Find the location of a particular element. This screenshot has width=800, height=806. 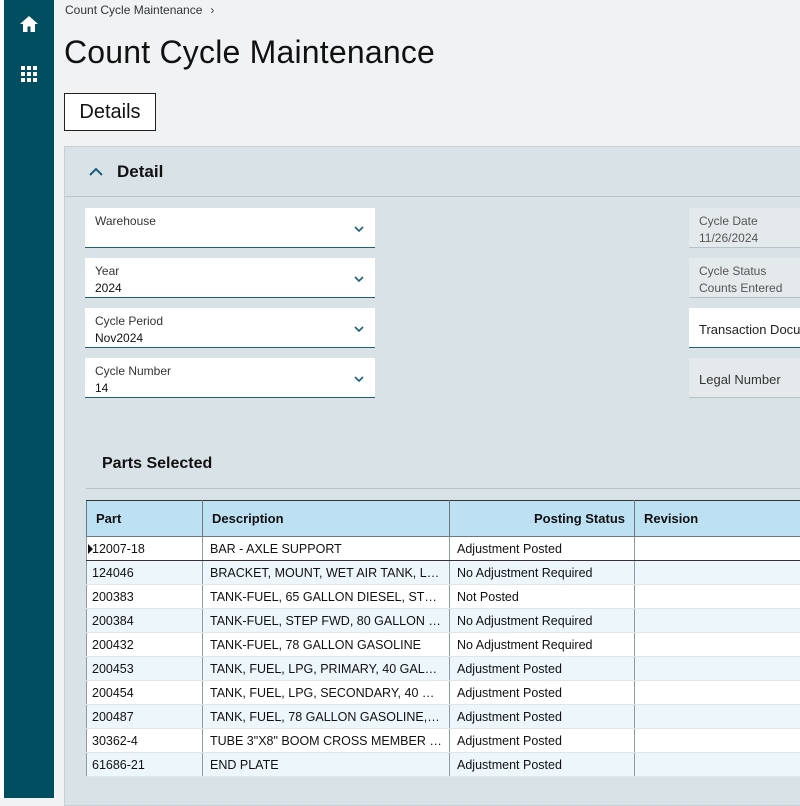

breadcrumb-item: Count Cycle Maintenance is located at coordinates (133, 10).